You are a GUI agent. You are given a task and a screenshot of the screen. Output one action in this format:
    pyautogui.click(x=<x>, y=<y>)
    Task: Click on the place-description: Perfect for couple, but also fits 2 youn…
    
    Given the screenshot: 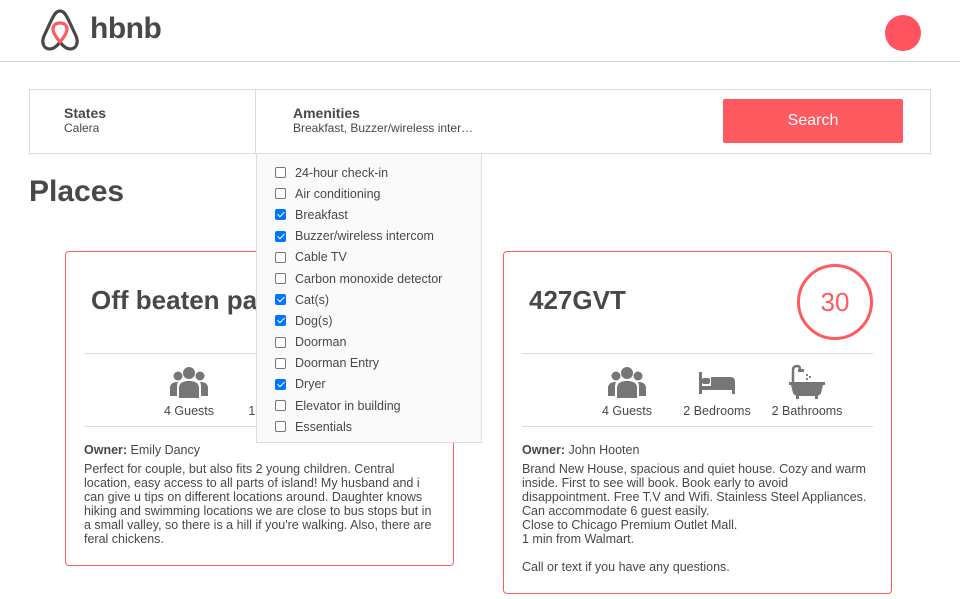 What is the action you would take?
    pyautogui.click(x=258, y=504)
    